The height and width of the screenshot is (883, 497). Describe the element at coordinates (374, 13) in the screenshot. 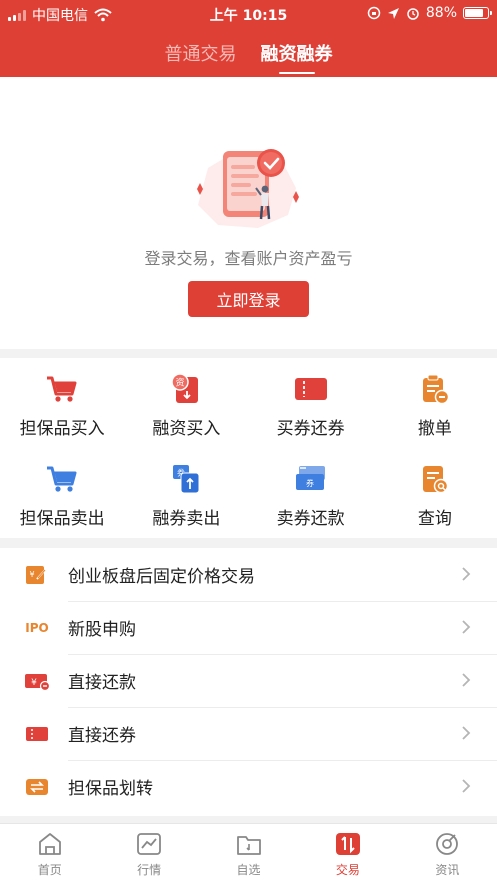

I see `rotation-lock-icon` at that location.